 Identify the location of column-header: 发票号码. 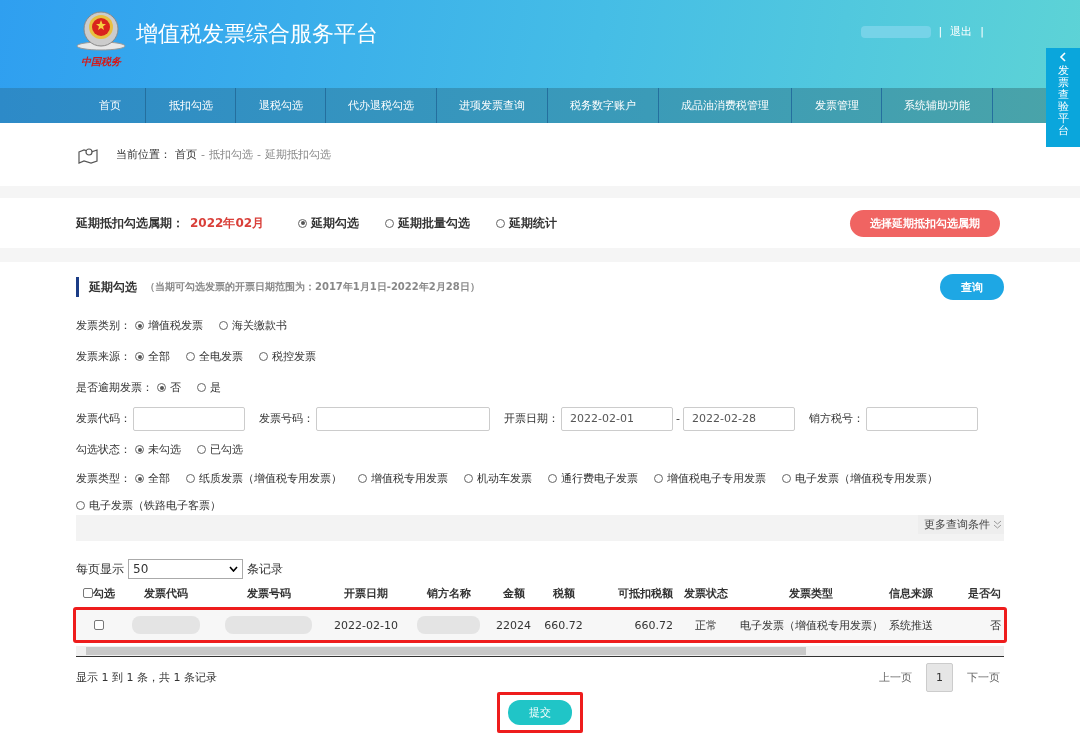
(268, 593).